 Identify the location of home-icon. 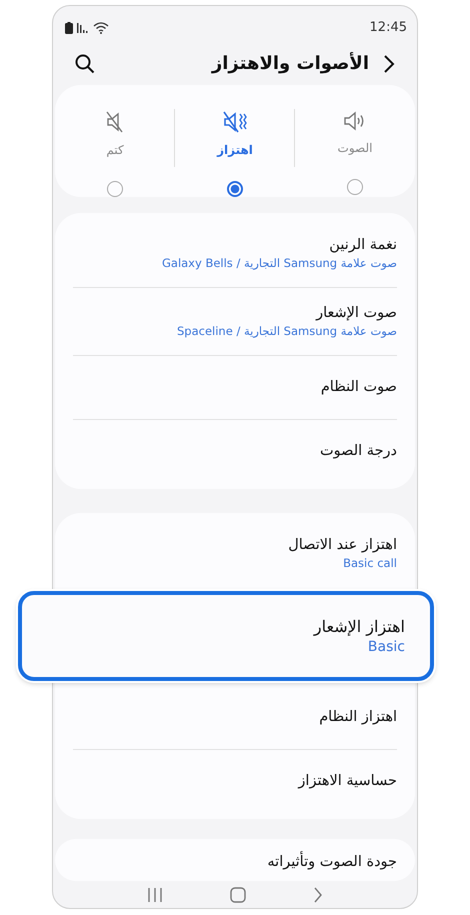
(238, 894).